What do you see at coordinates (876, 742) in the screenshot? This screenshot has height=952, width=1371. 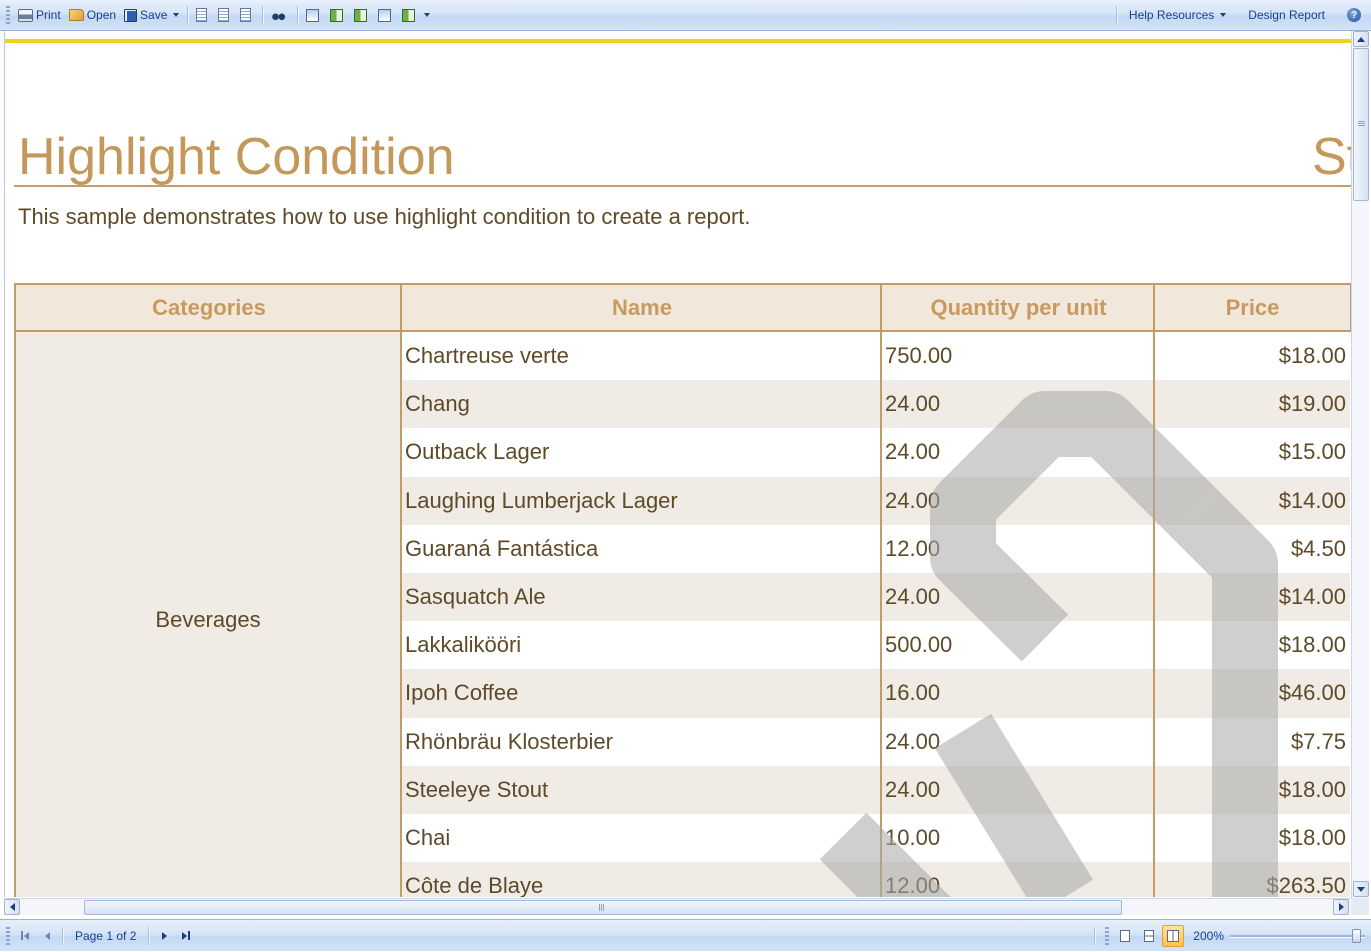 I see `table-row: Rhönbräu Klosterbier 24.00 $7.75` at bounding box center [876, 742].